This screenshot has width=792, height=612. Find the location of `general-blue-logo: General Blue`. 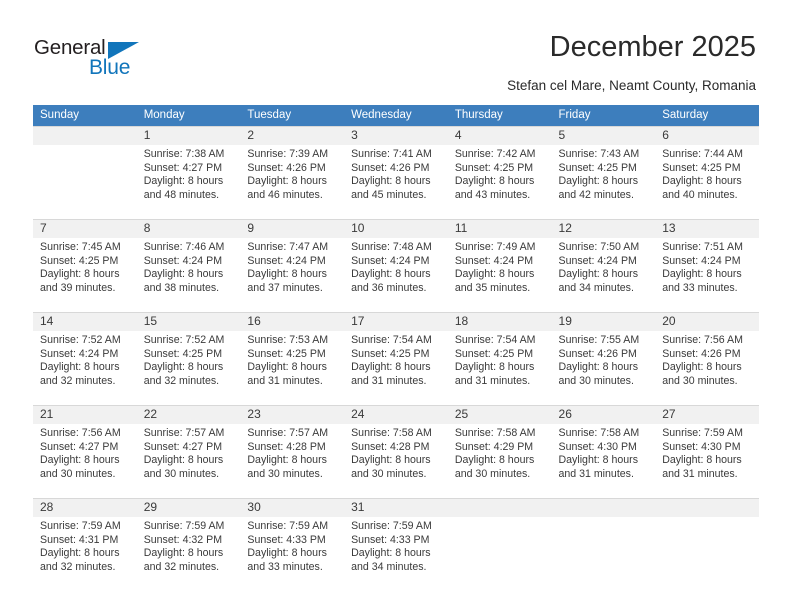

general-blue-logo: General Blue is located at coordinates (94, 61).